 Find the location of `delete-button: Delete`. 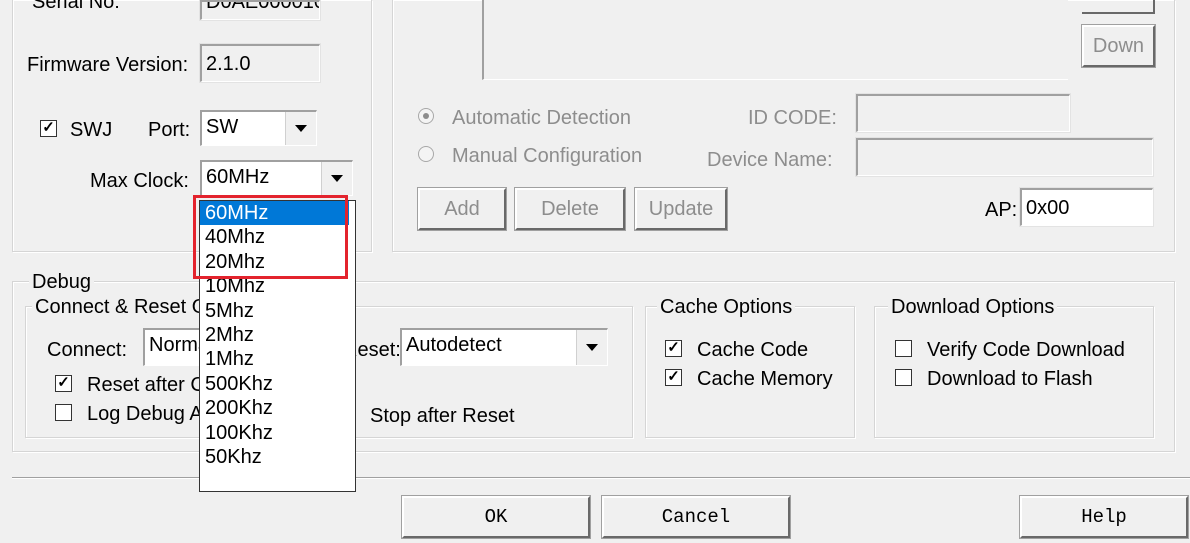

delete-button: Delete is located at coordinates (570, 209).